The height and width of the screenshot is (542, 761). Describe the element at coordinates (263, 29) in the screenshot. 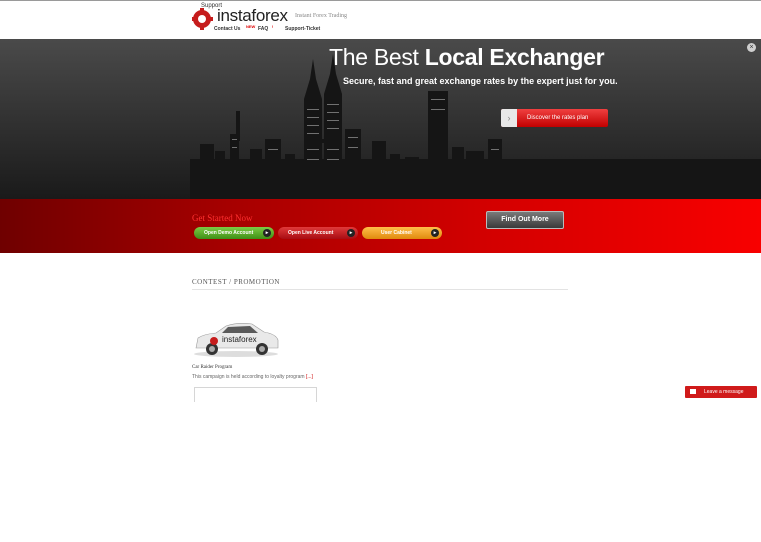

I see `nav-faq: FAQ` at that location.